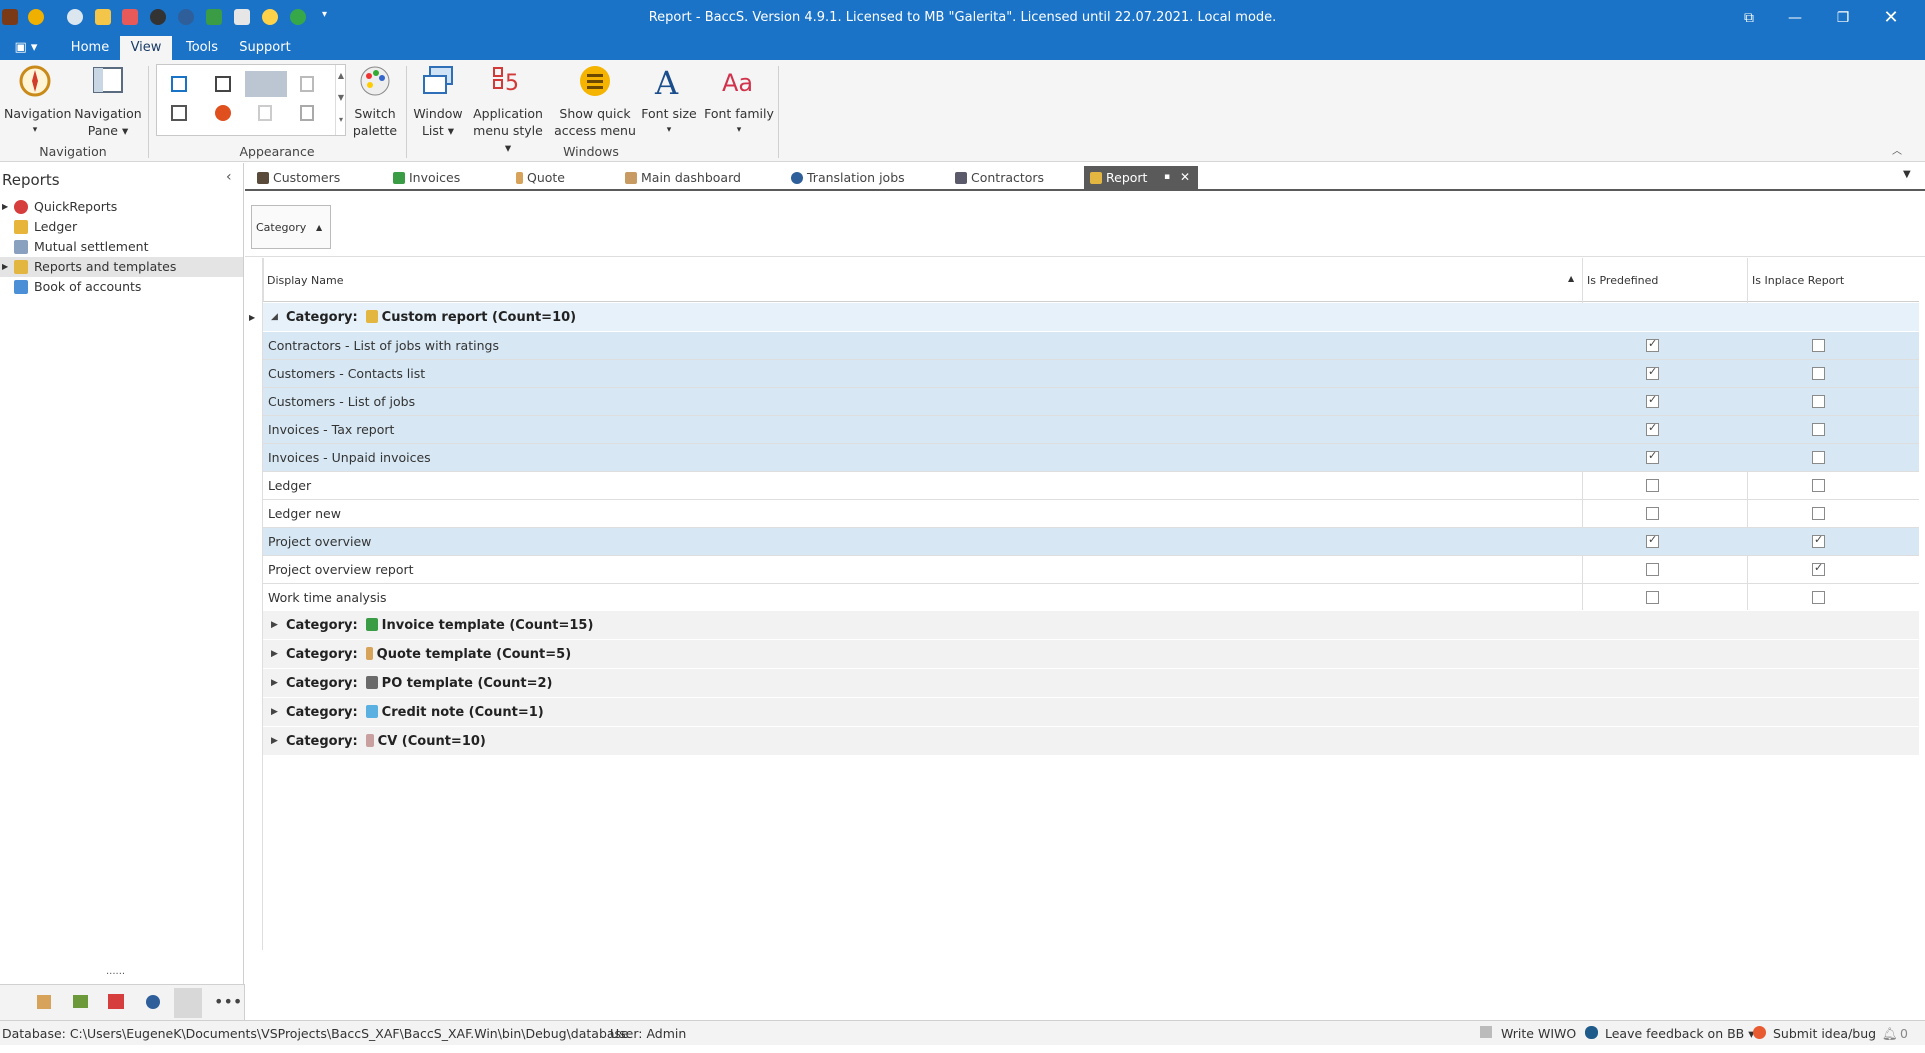 Image resolution: width=1925 pixels, height=1053 pixels. Describe the element at coordinates (426, 177) in the screenshot. I see `tab-invoices: Invoices` at that location.